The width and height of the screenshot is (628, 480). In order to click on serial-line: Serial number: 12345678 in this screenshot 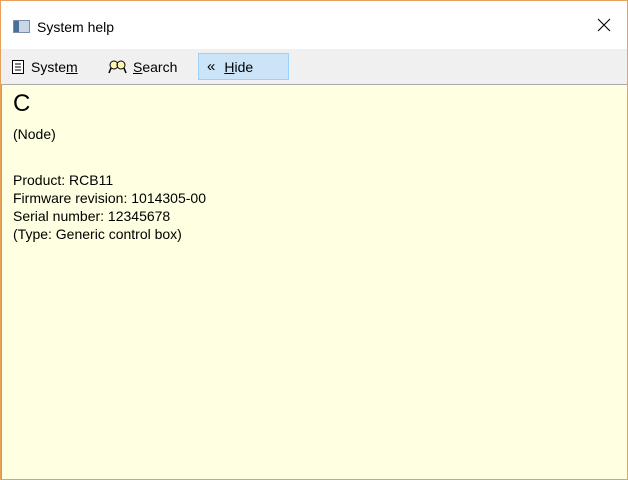, I will do `click(92, 216)`.